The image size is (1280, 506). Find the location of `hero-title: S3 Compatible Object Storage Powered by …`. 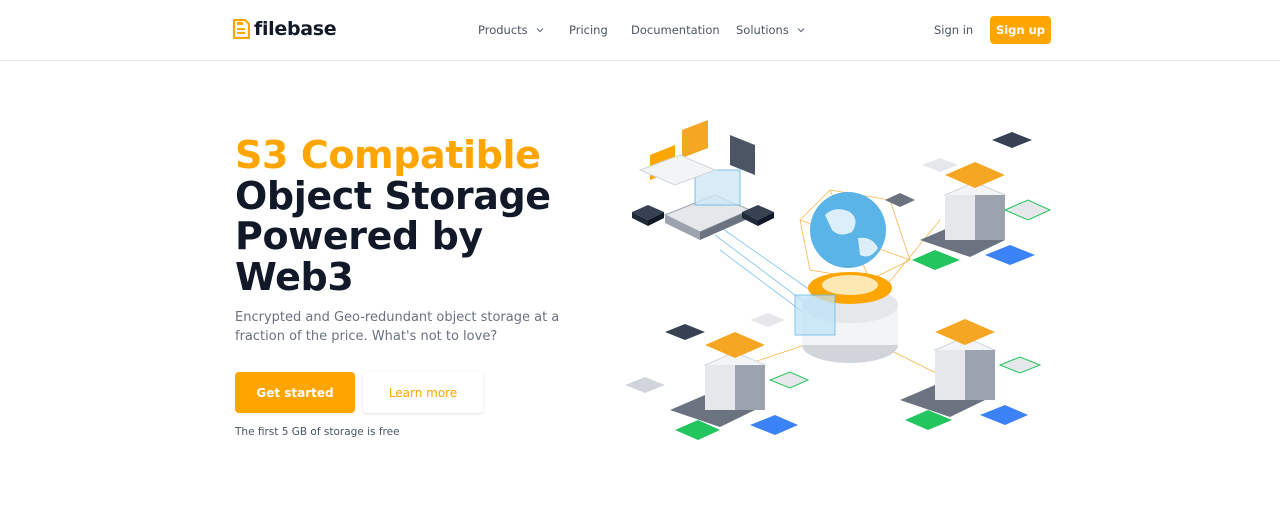

hero-title: S3 Compatible Object Storage Powered by … is located at coordinates (393, 216).